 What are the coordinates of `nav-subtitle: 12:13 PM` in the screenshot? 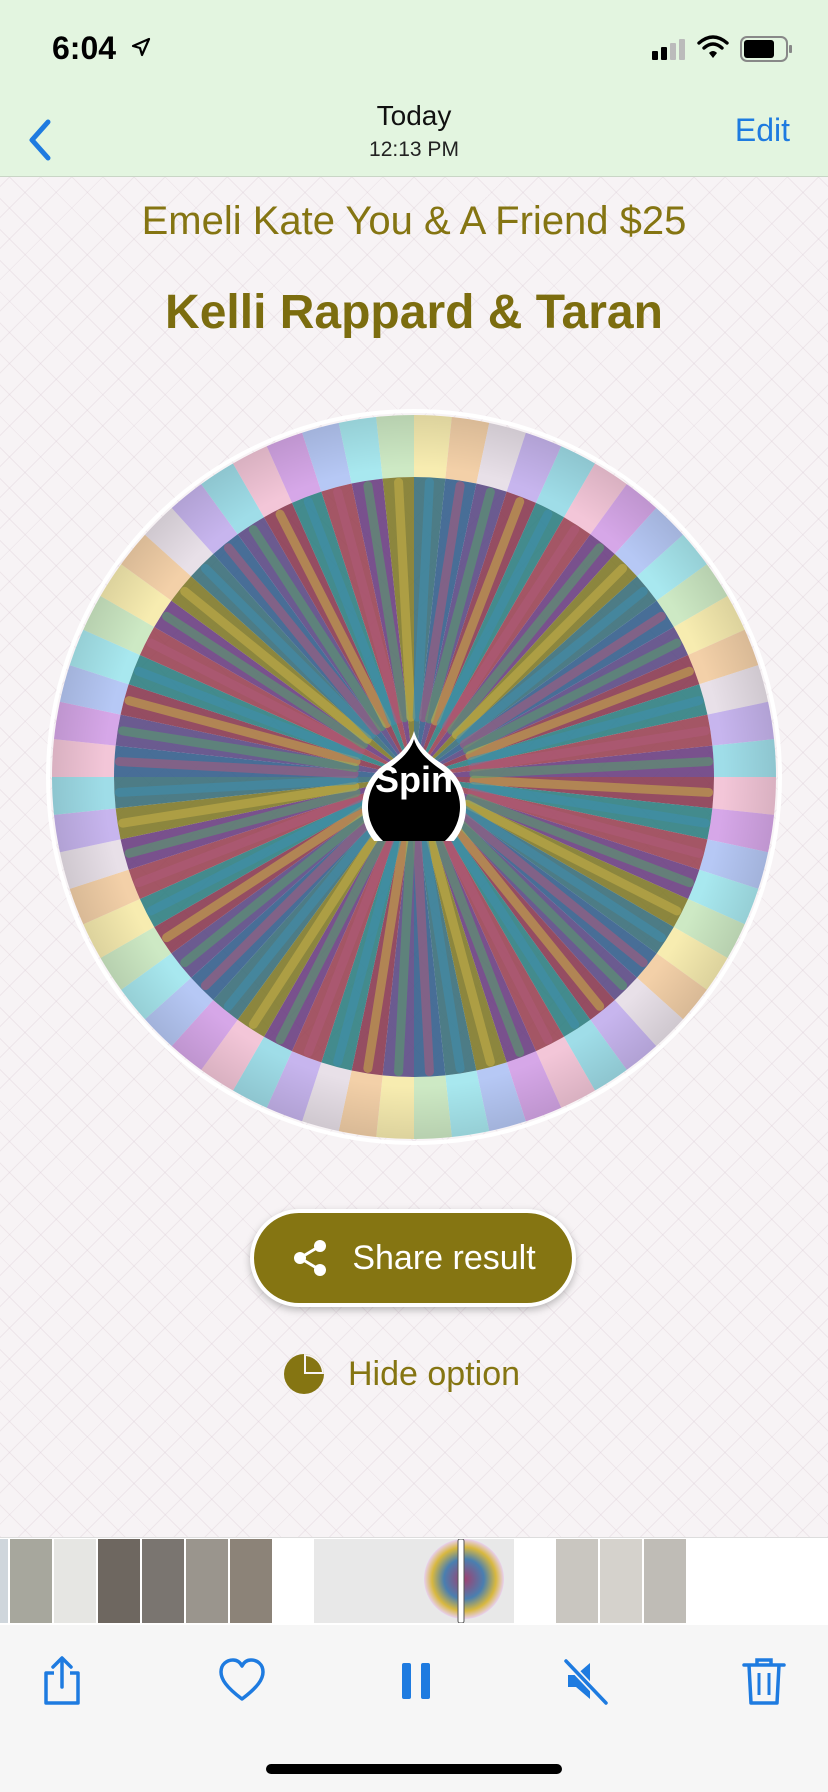 It's located at (414, 149).